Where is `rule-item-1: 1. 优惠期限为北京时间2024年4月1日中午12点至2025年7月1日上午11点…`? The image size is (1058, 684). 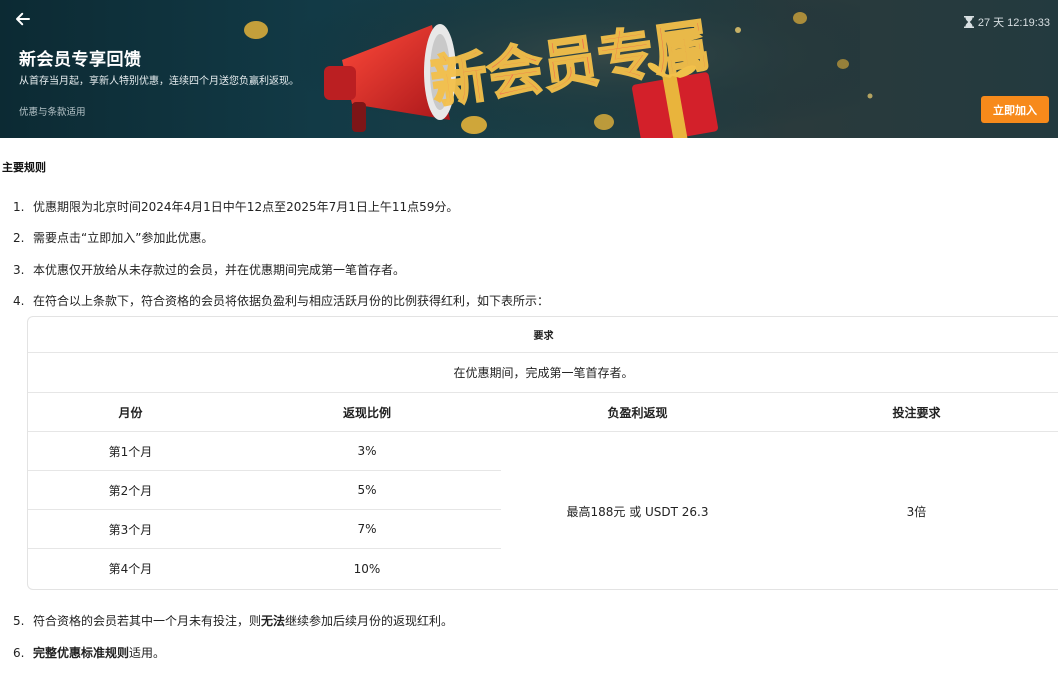 rule-item-1: 1. 优惠期限为北京时间2024年4月1日中午12点至2025年7月1日上午11点… is located at coordinates (235, 206).